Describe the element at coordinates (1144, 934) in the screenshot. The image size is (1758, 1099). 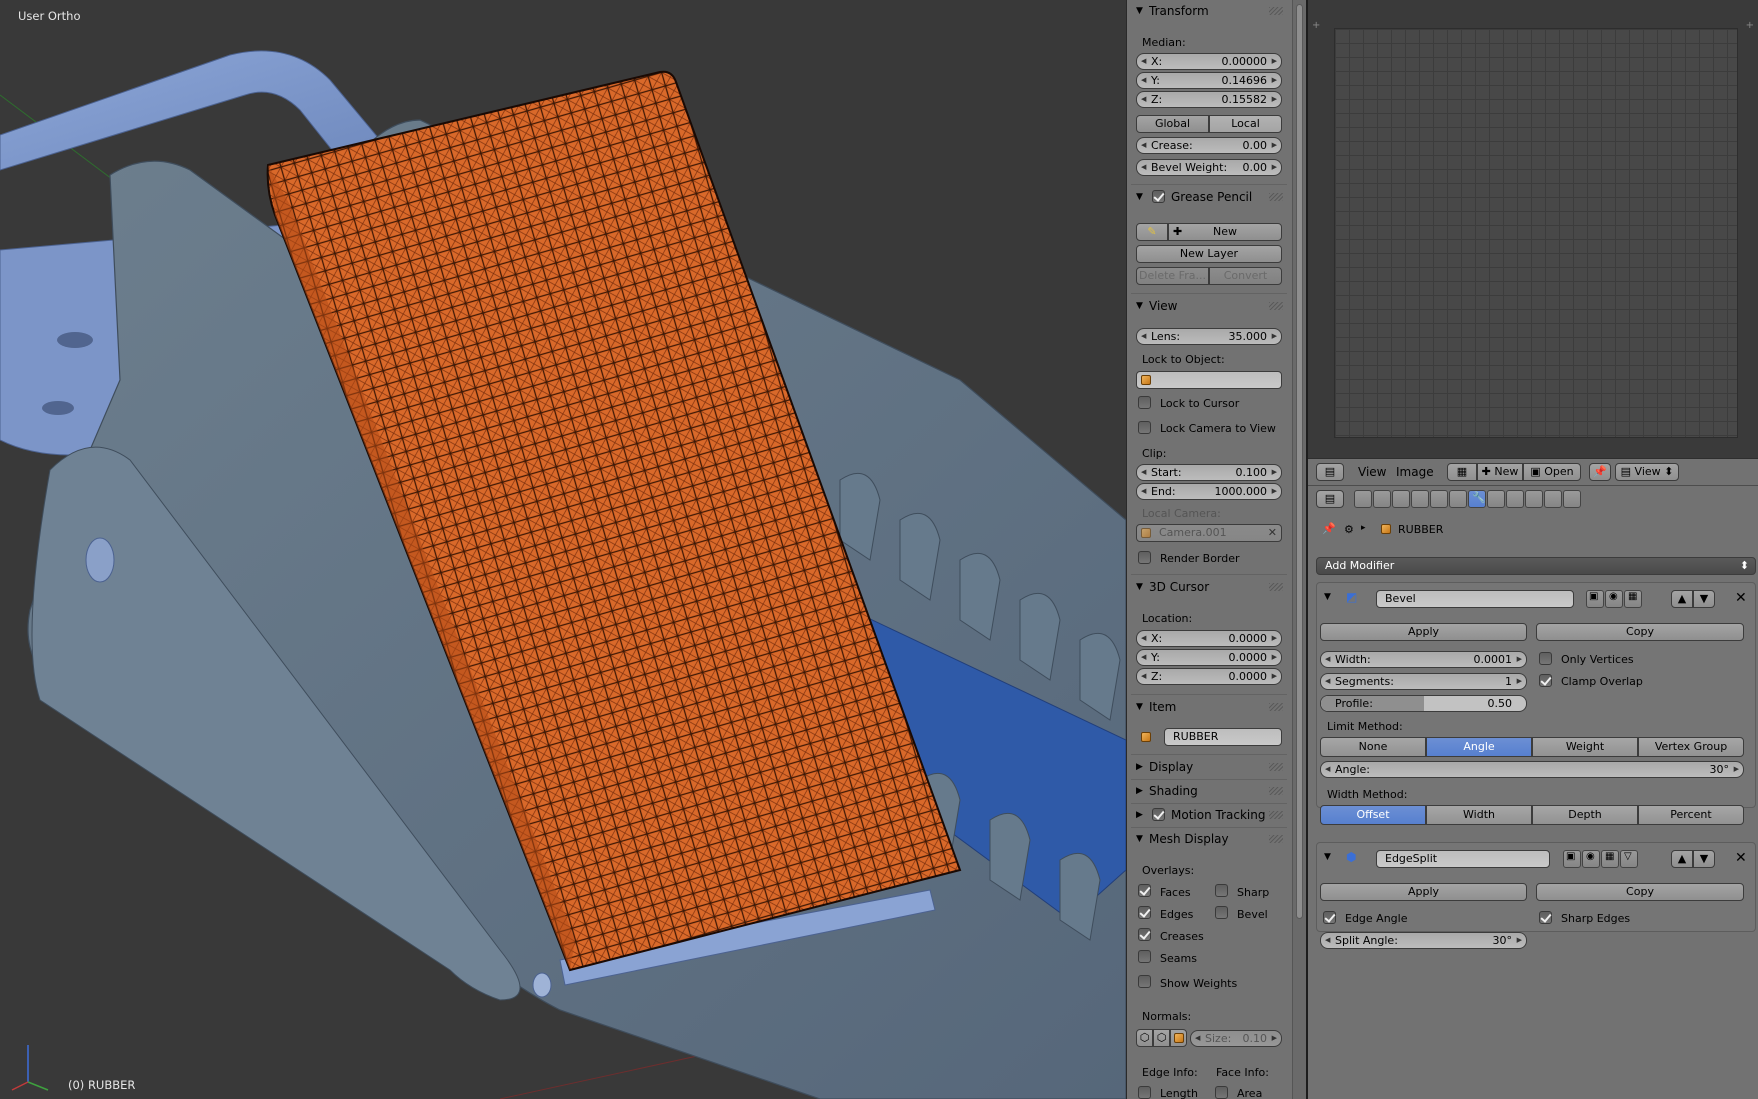
I see `creases-checkbox` at that location.